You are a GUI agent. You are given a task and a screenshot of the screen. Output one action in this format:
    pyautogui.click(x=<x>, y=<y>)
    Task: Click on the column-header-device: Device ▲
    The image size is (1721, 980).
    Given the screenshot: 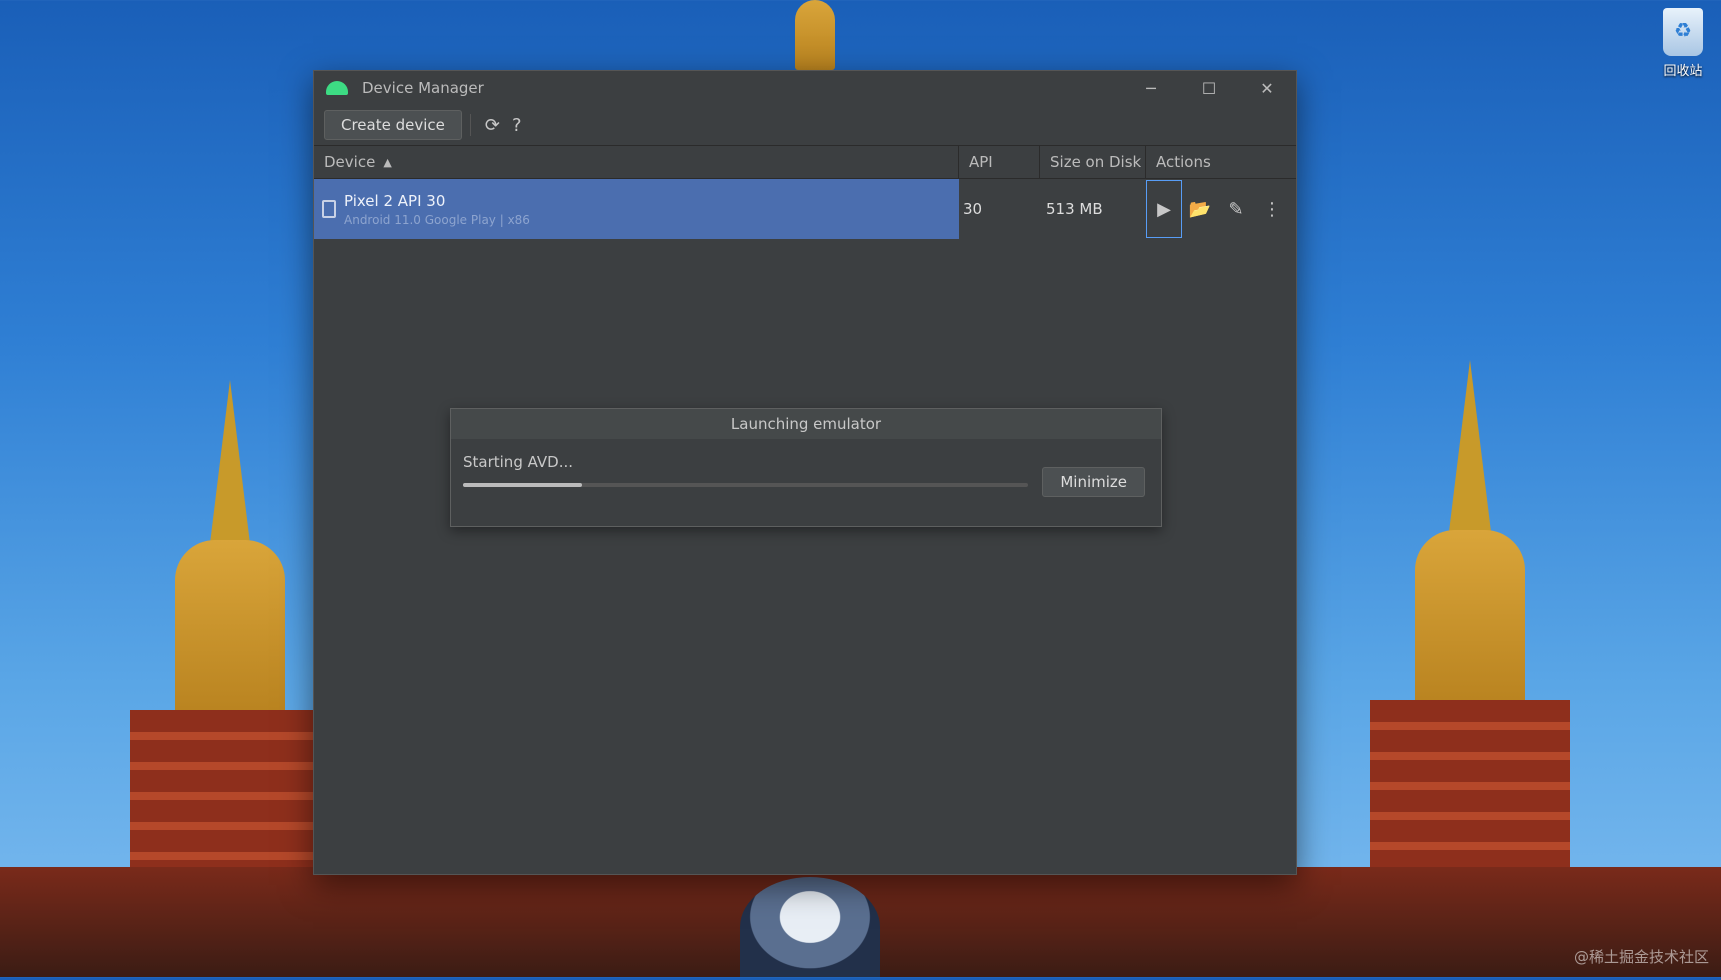 What is the action you would take?
    pyautogui.click(x=636, y=162)
    